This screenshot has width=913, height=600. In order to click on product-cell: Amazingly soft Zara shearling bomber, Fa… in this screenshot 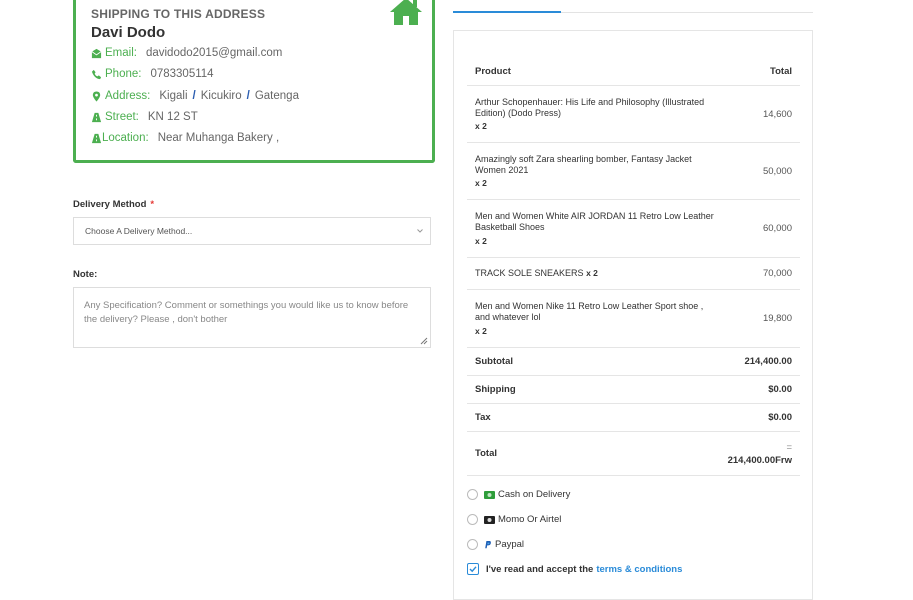, I will do `click(595, 171)`.